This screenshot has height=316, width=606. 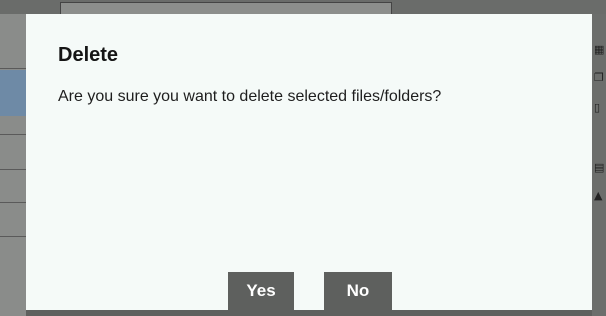 I want to click on grid-icon: ▦, so click(x=599, y=49).